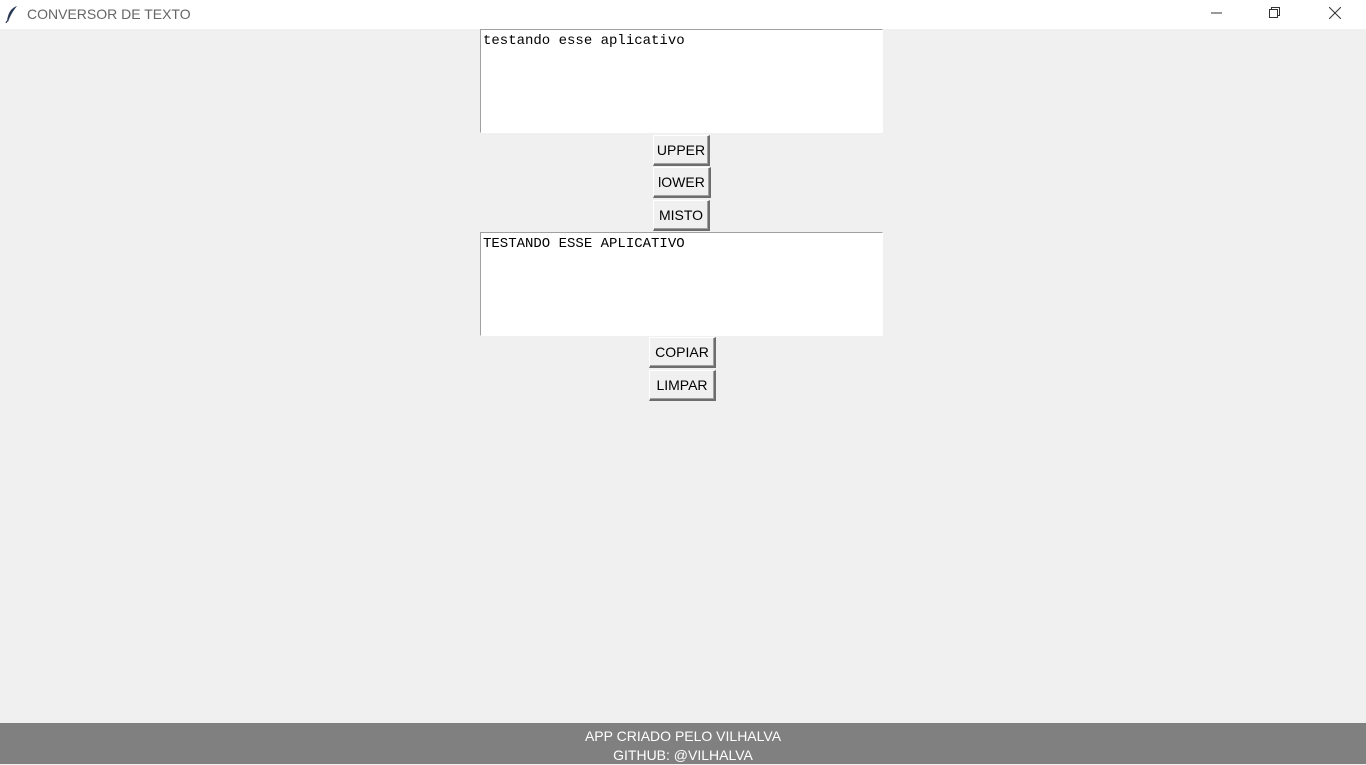 Image resolution: width=1366 pixels, height=765 pixels. What do you see at coordinates (682, 385) in the screenshot?
I see `clear-button: LIMPAR` at bounding box center [682, 385].